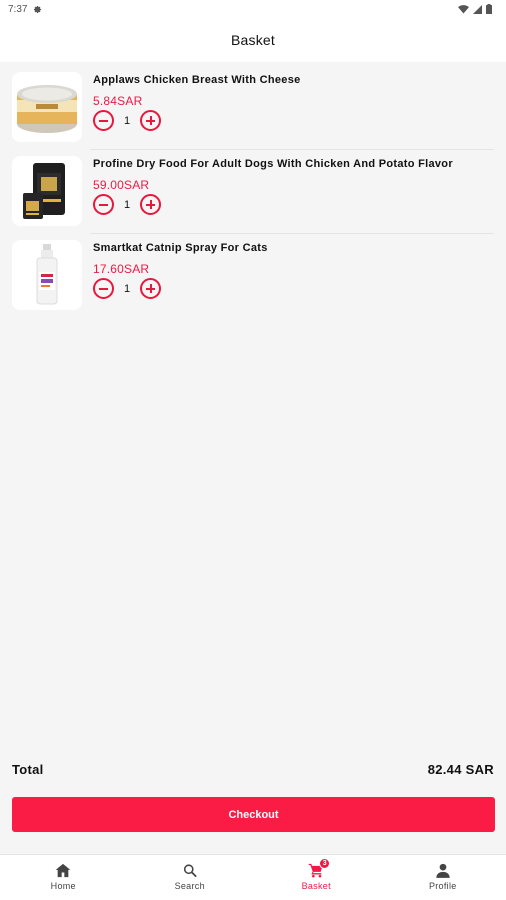  I want to click on basket-count-badge: 3, so click(325, 863).